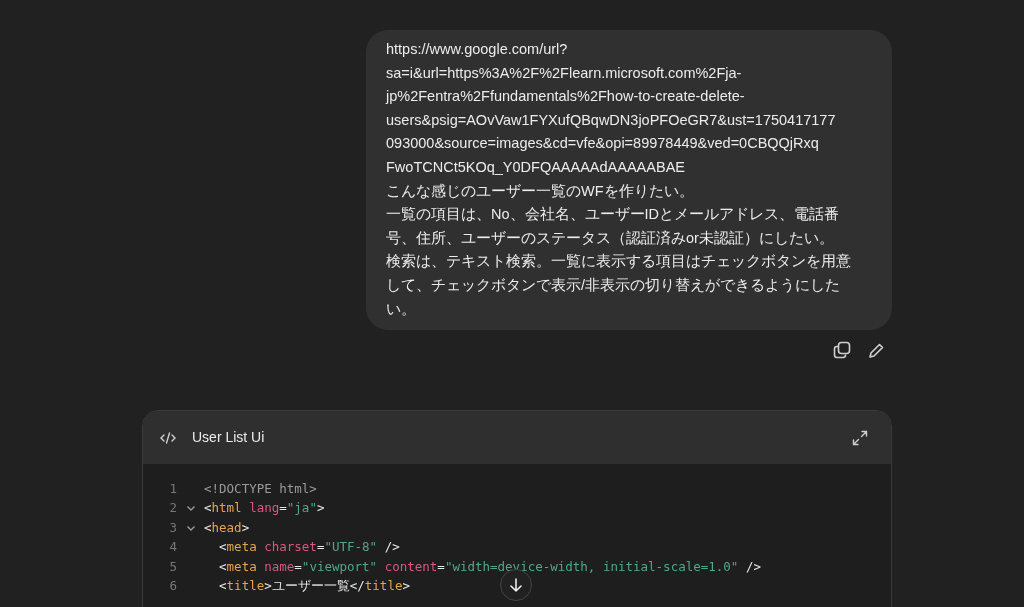 The width and height of the screenshot is (1024, 607). What do you see at coordinates (172, 566) in the screenshot?
I see `line-number: 5` at bounding box center [172, 566].